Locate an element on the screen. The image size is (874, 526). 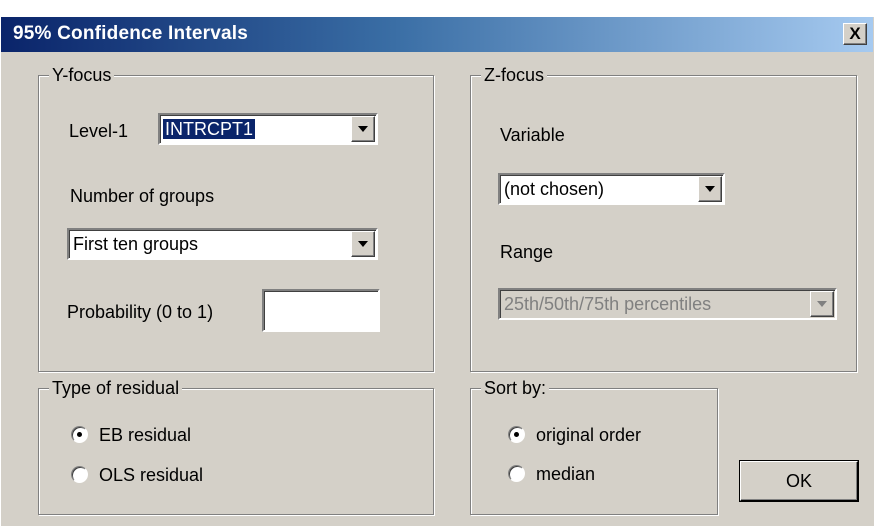
eb-residual-label: EB residual is located at coordinates (145, 435).